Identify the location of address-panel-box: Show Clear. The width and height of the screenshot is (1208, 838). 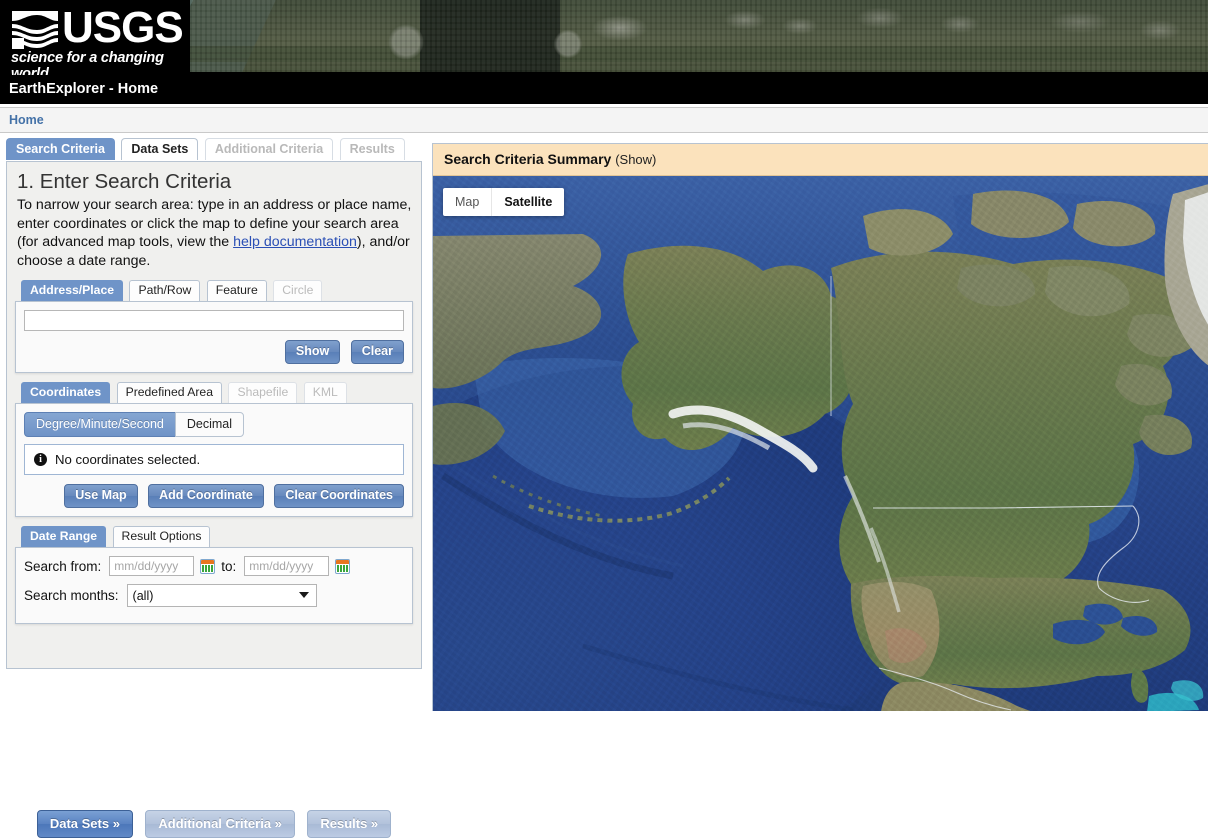
(214, 337).